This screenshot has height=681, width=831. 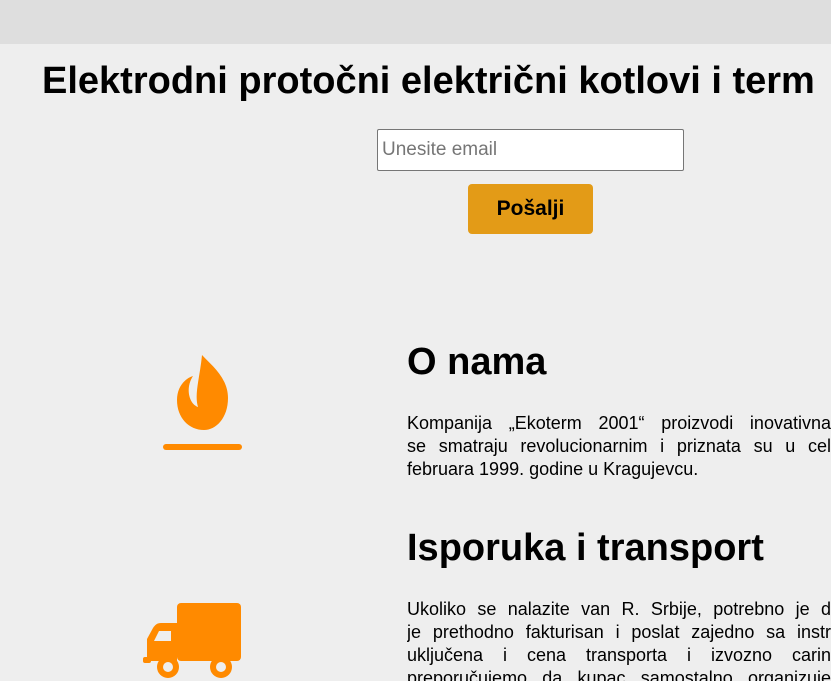 What do you see at coordinates (415, 22) in the screenshot?
I see `browser-top-bar` at bounding box center [415, 22].